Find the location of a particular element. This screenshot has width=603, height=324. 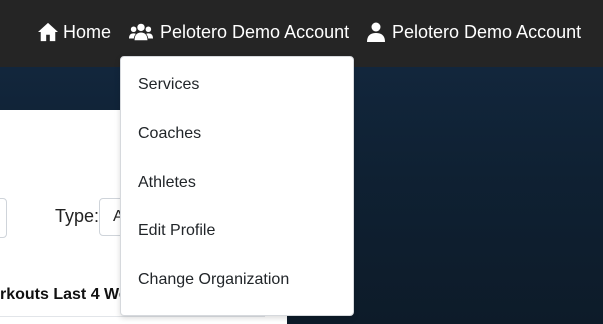

menu-item-edit-profile: Edit Profile is located at coordinates (237, 232).